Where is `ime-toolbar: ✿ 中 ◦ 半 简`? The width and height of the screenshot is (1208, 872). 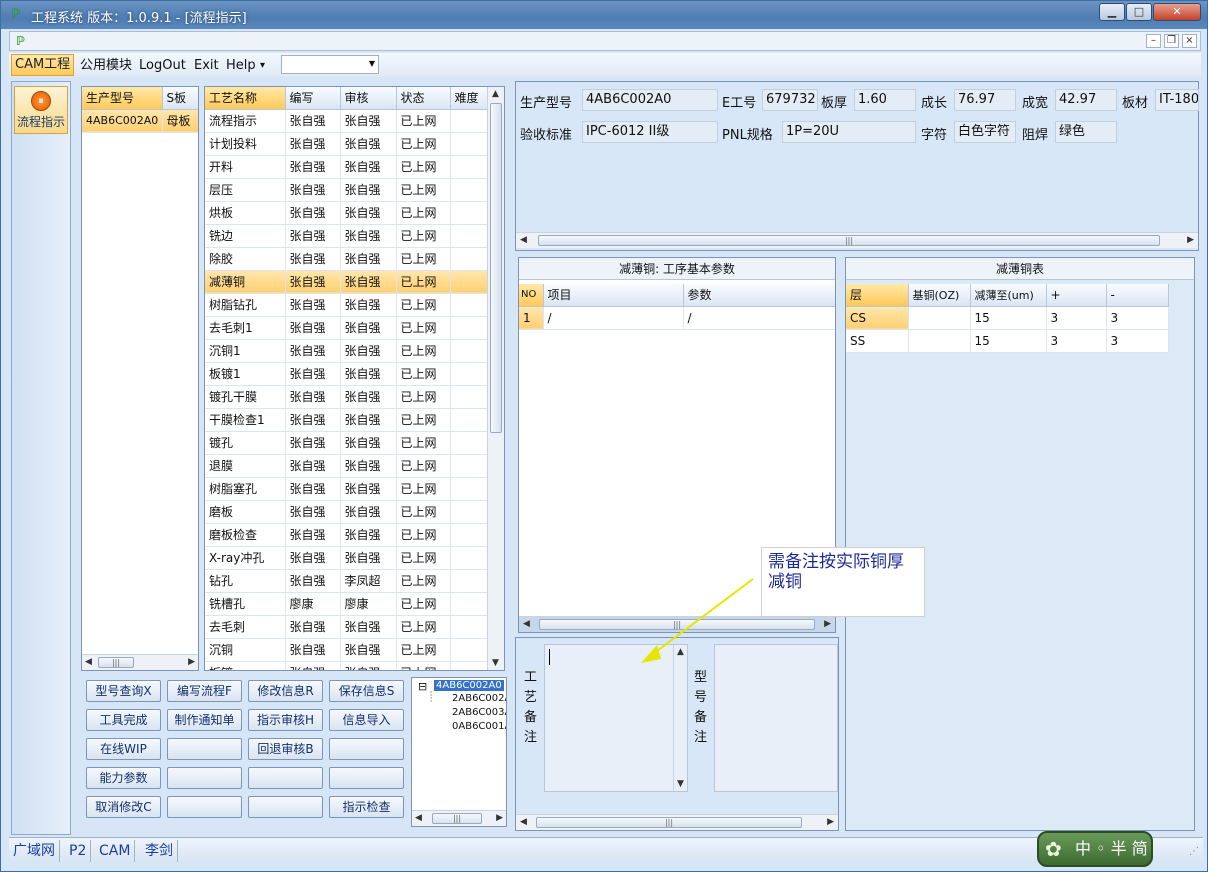 ime-toolbar: ✿ 中 ◦ 半 简 is located at coordinates (1095, 849).